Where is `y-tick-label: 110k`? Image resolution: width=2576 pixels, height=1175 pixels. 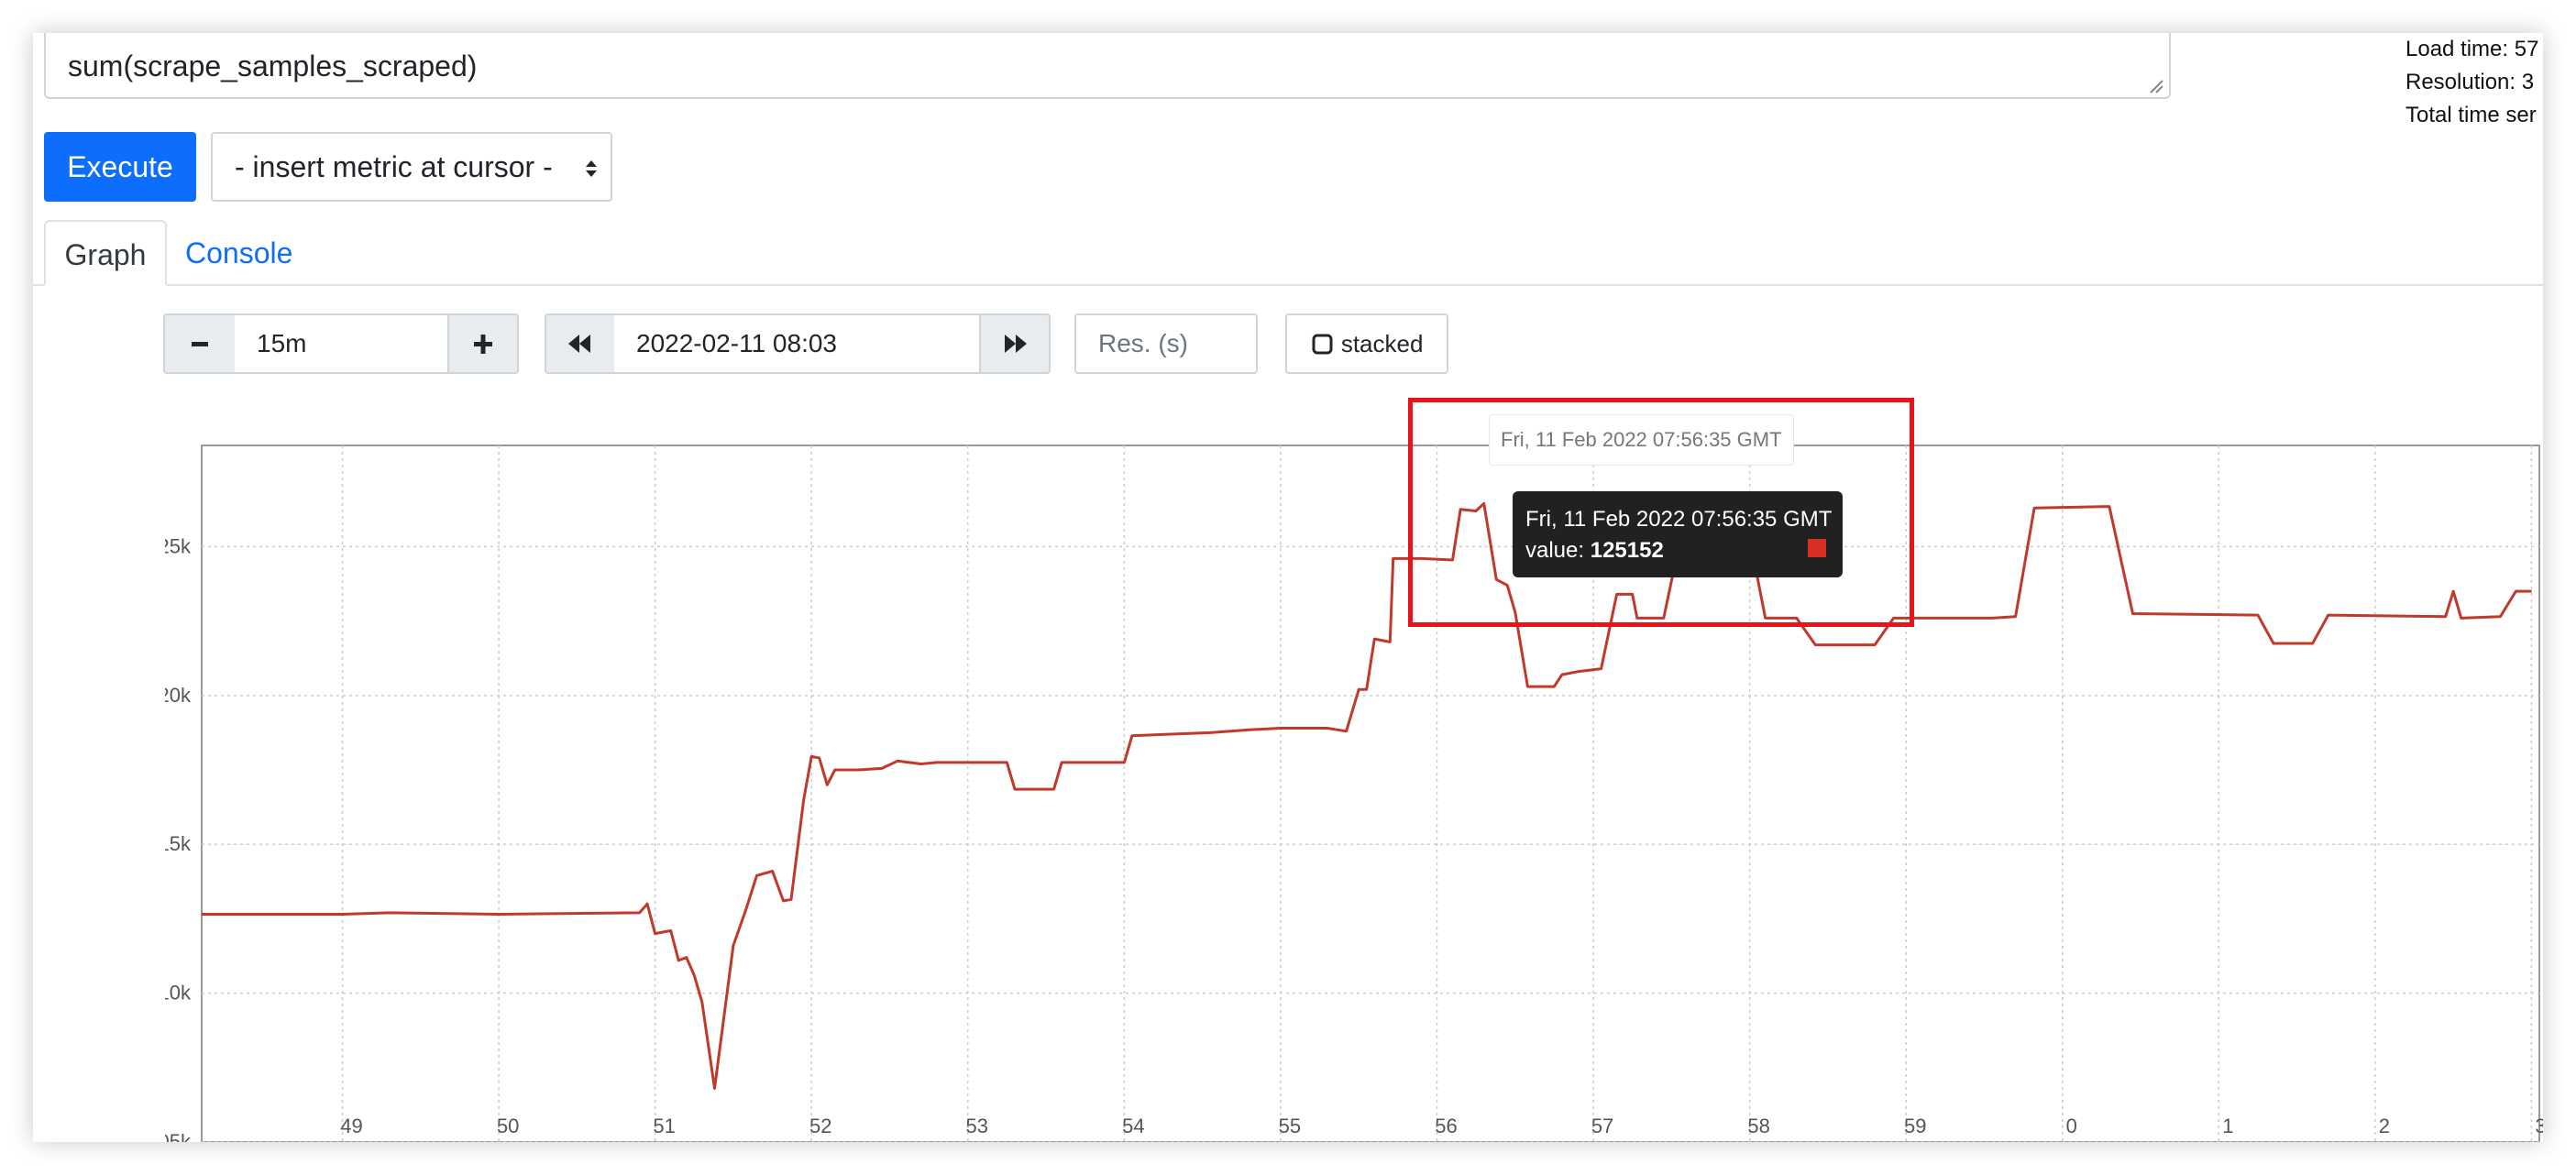
y-tick-label: 110k is located at coordinates (178, 994).